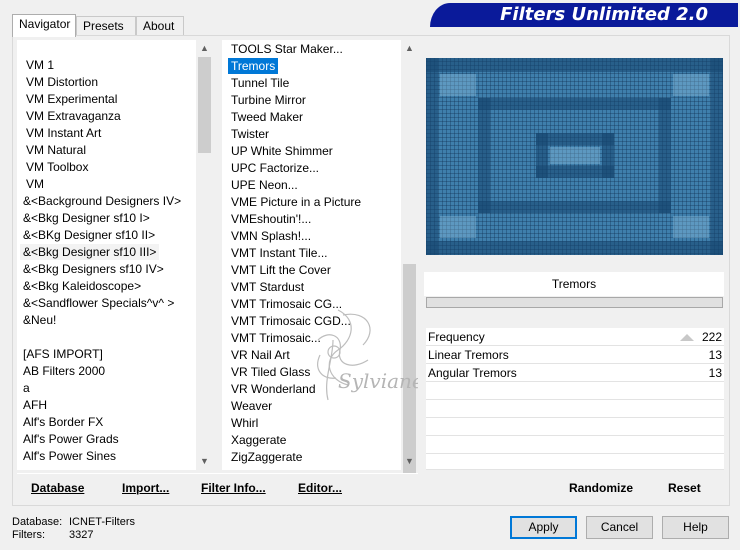  I want to click on slider-thumb-icon, so click(687, 337).